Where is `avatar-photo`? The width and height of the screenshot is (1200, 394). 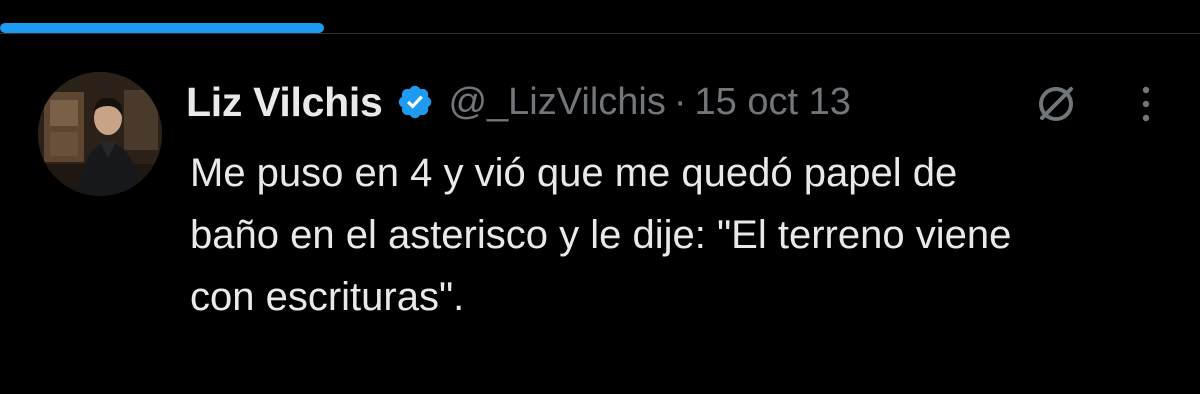 avatar-photo is located at coordinates (100, 134).